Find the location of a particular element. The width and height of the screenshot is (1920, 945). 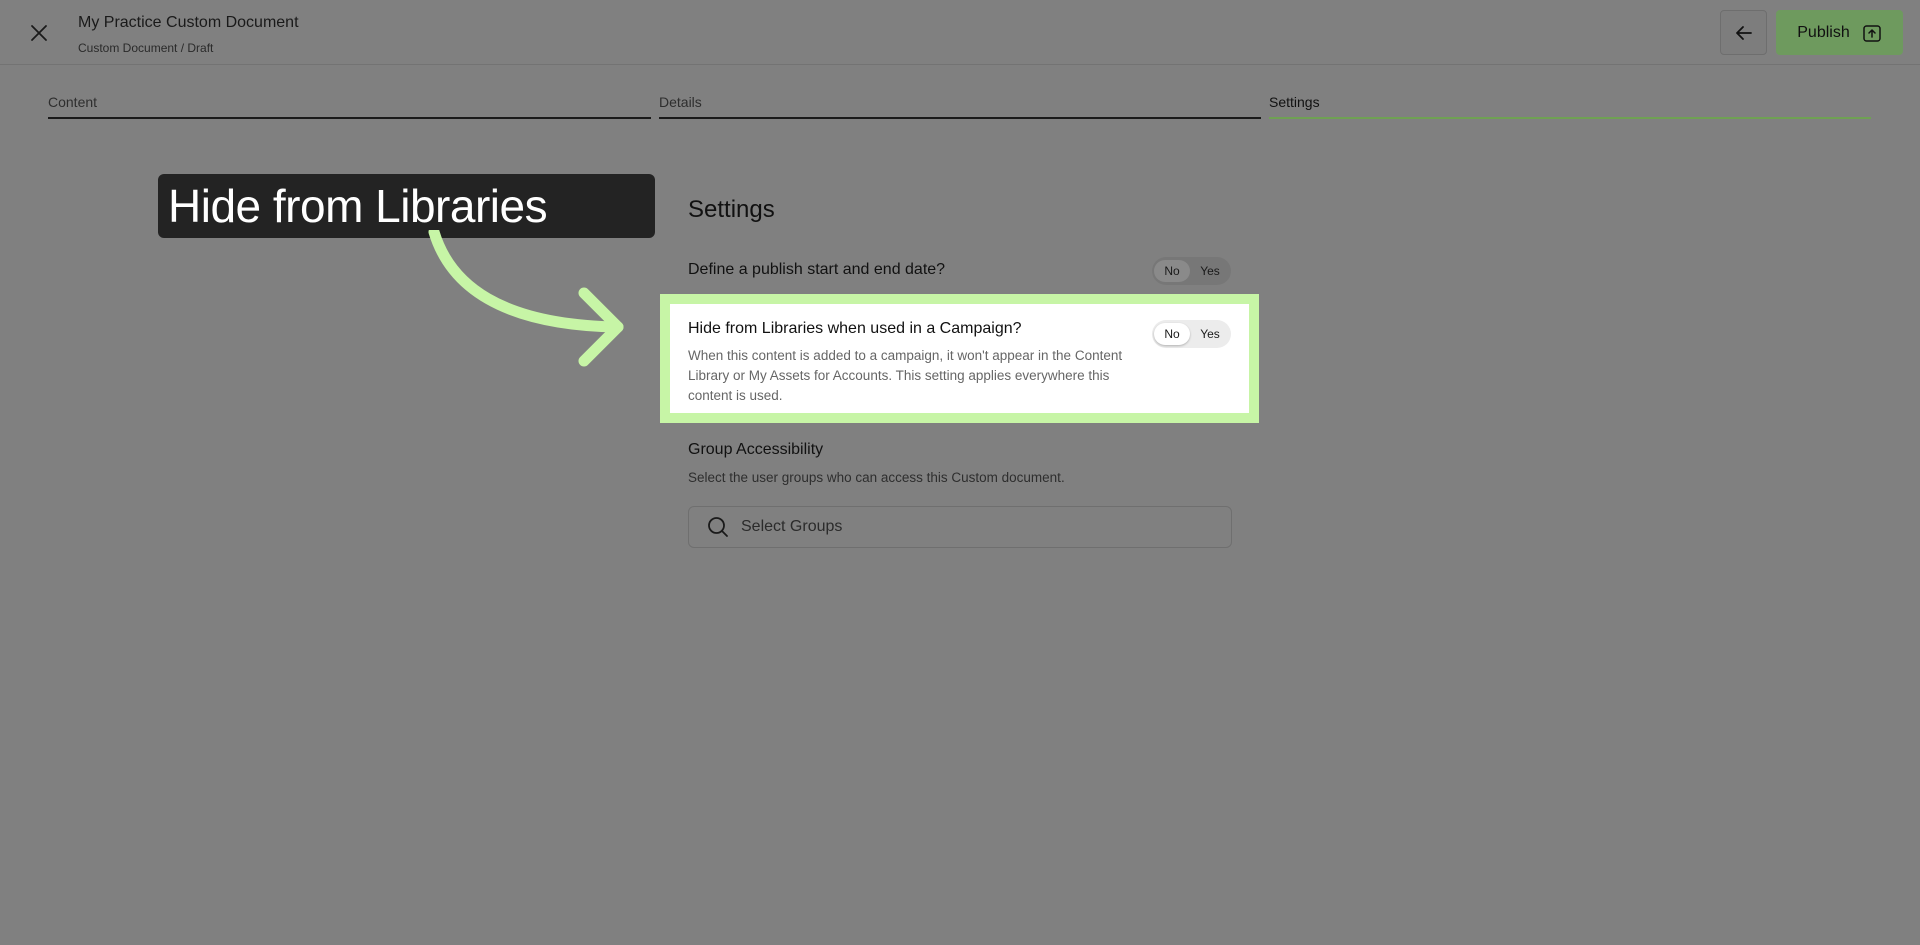

search-icon is located at coordinates (718, 527).